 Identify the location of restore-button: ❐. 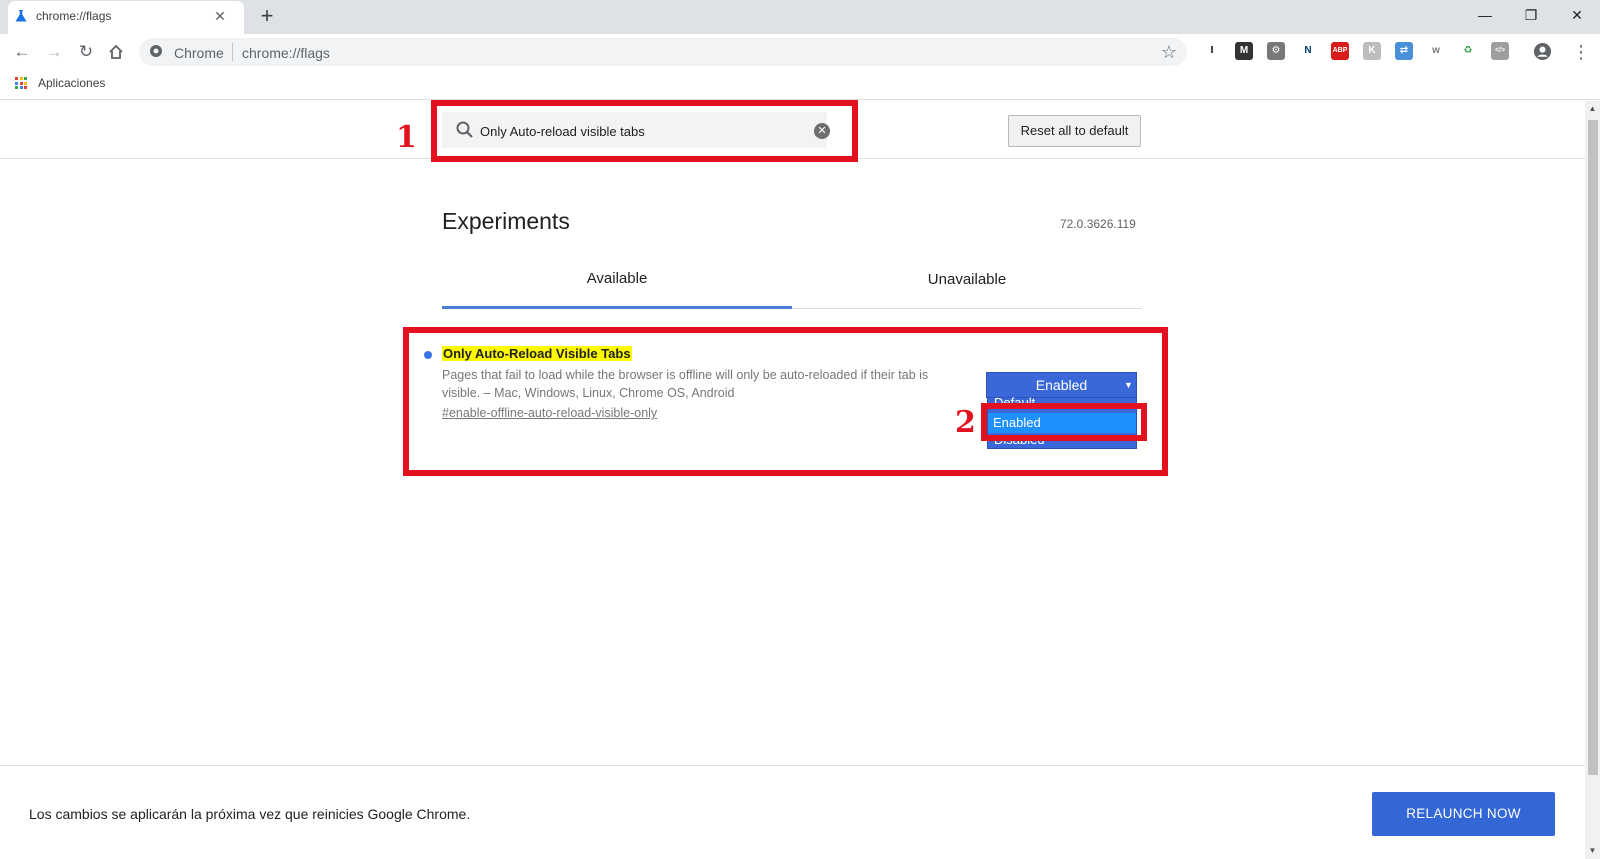
(1531, 15).